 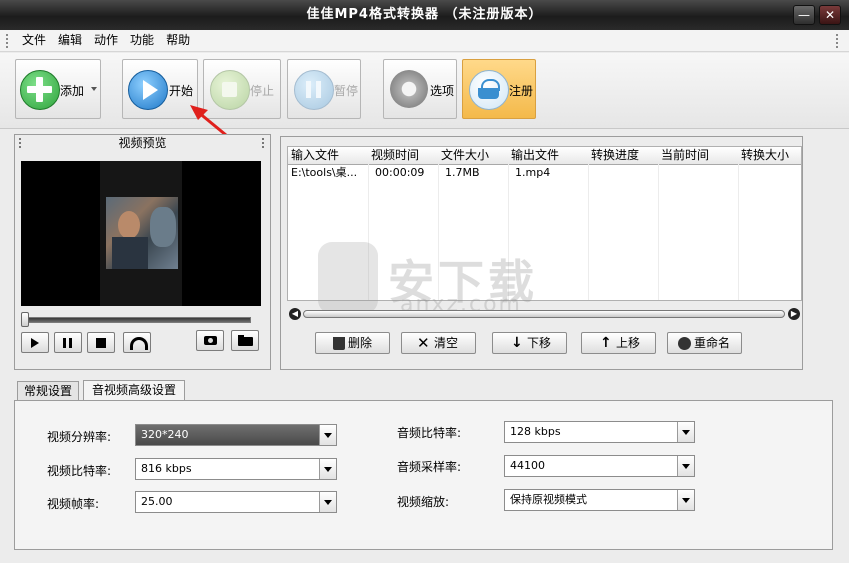 I want to click on video-scale-select: 保持原视频模式, so click(x=599, y=500).